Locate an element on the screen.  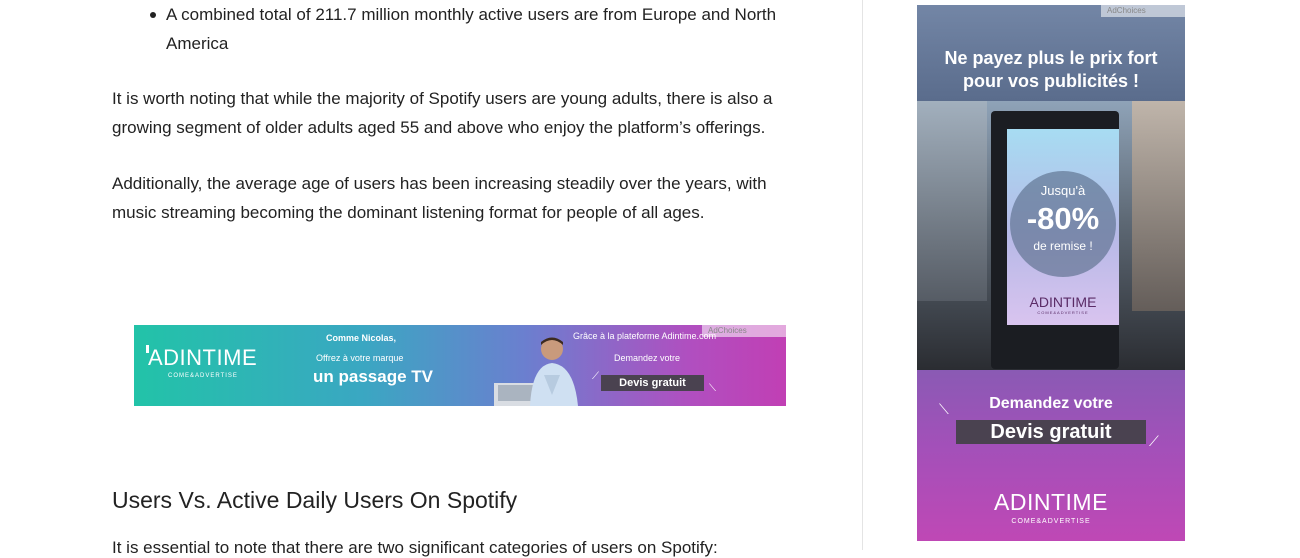
sidebar-ad-cta-button: Devis gratuit is located at coordinates (1051, 432).